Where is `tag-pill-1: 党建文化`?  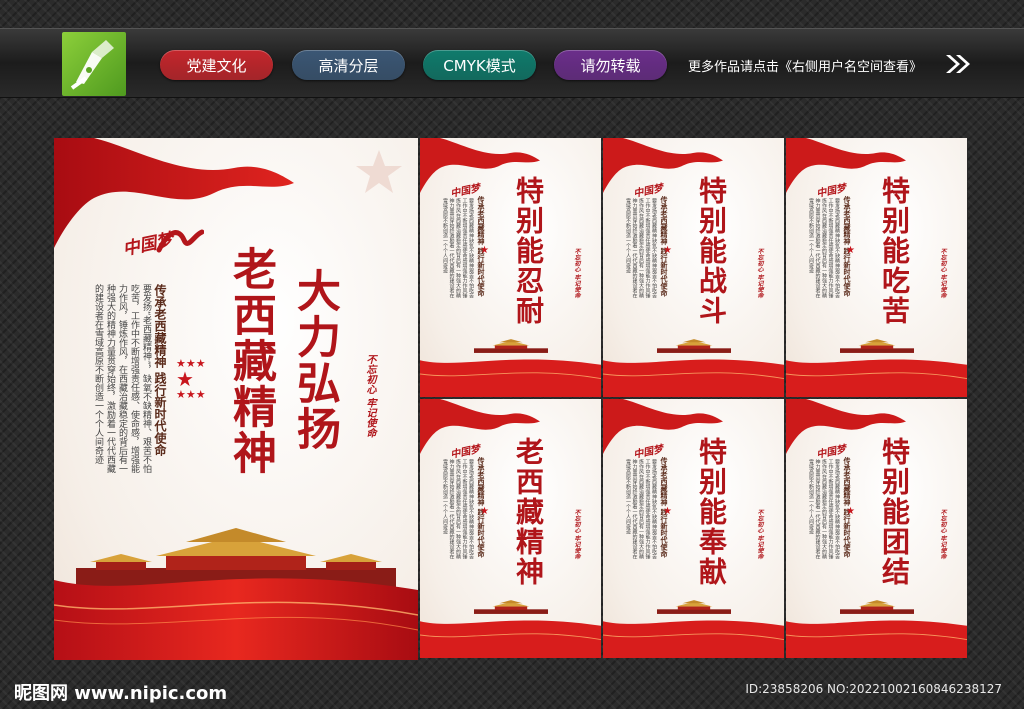 tag-pill-1: 党建文化 is located at coordinates (216, 65).